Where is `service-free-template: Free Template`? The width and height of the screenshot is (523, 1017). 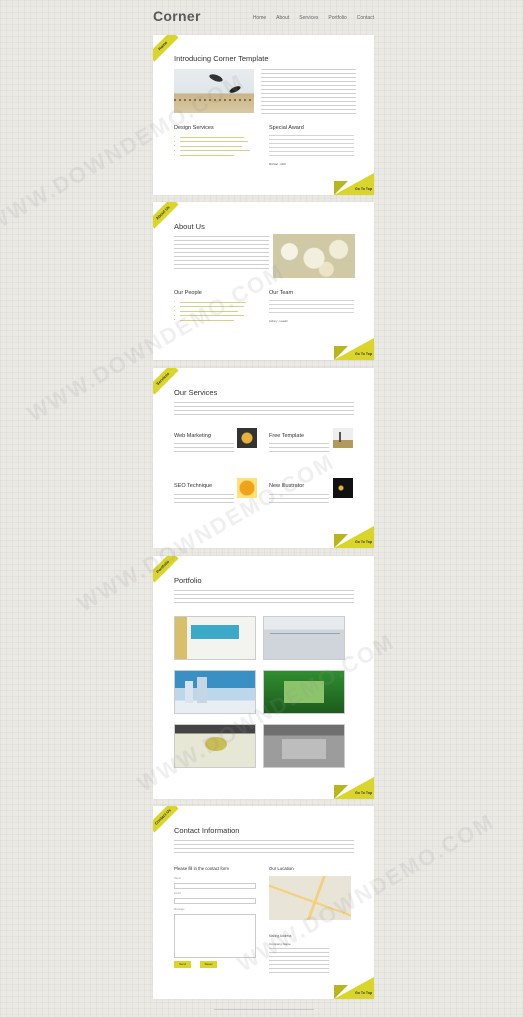
service-free-template: Free Template is located at coordinates (287, 436).